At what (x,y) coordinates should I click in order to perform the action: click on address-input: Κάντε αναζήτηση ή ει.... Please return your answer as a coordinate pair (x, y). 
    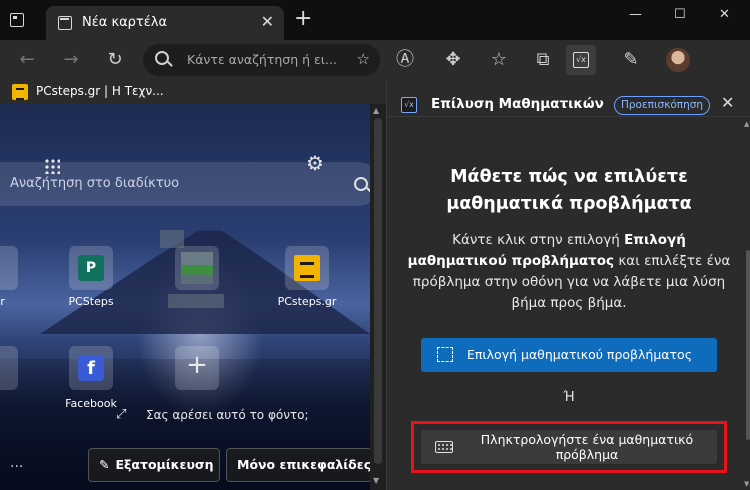
    Looking at the image, I should click on (267, 59).